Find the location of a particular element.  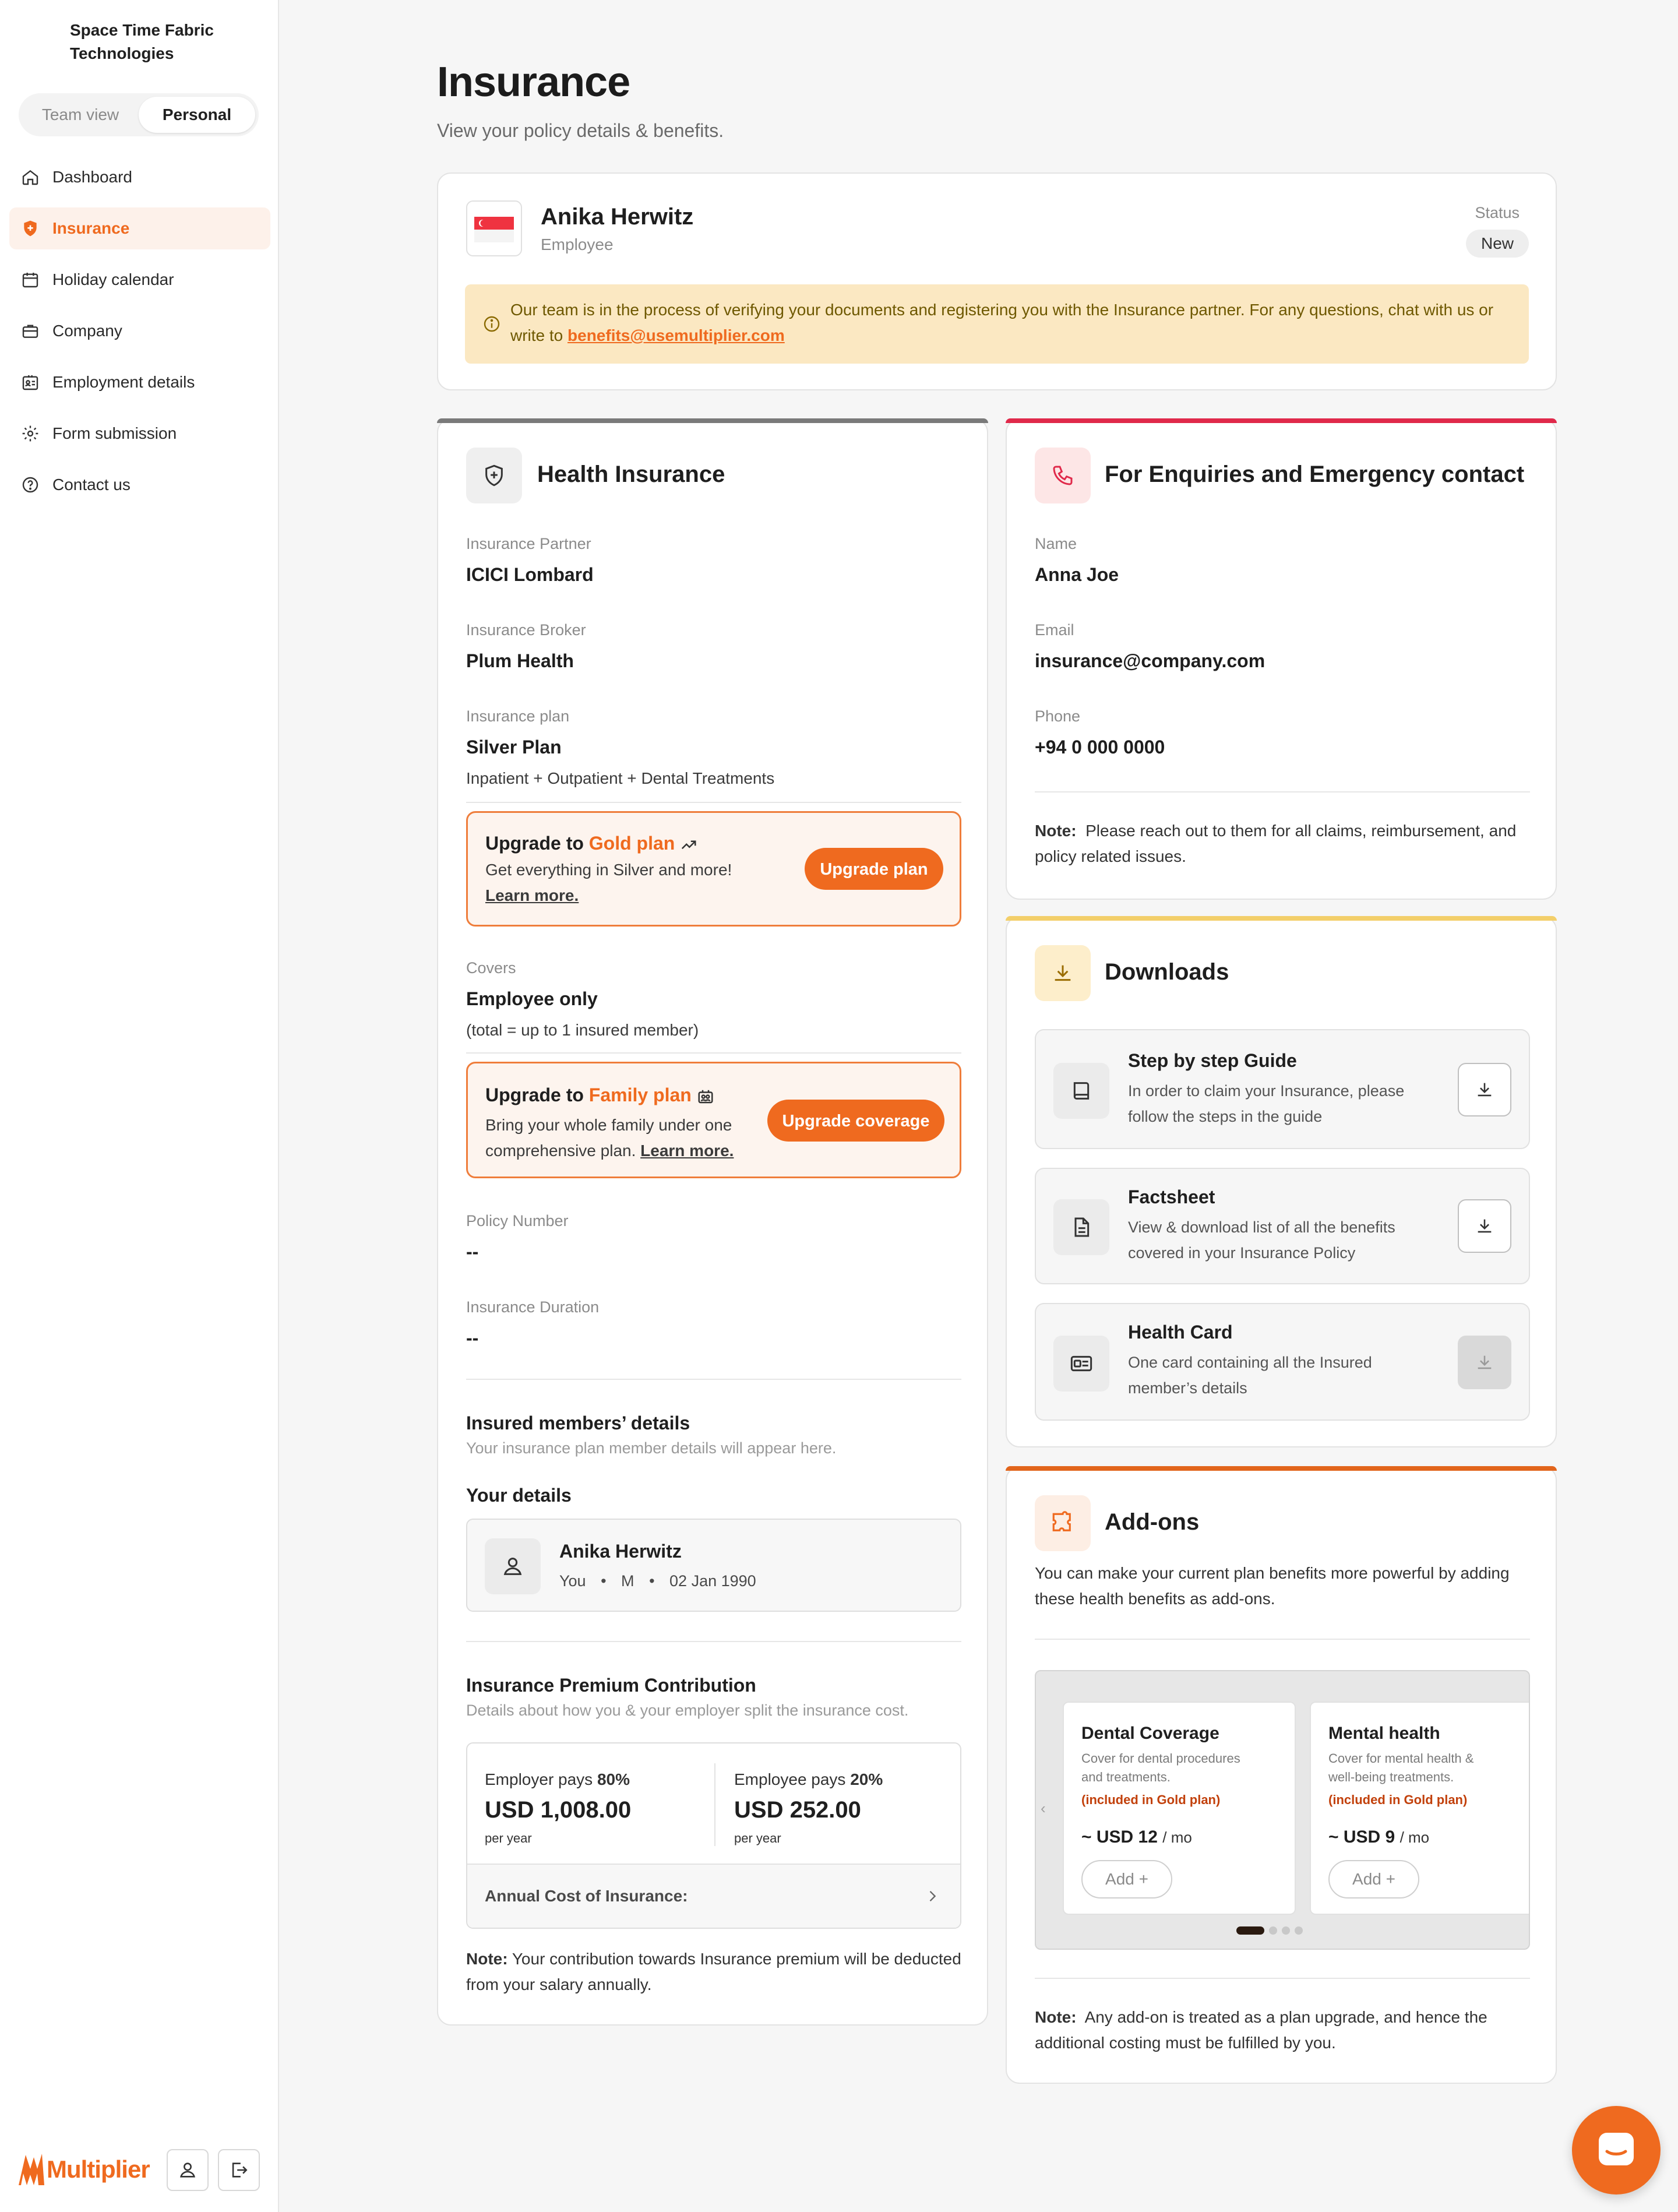

contact-name-label: Name is located at coordinates (1056, 543).